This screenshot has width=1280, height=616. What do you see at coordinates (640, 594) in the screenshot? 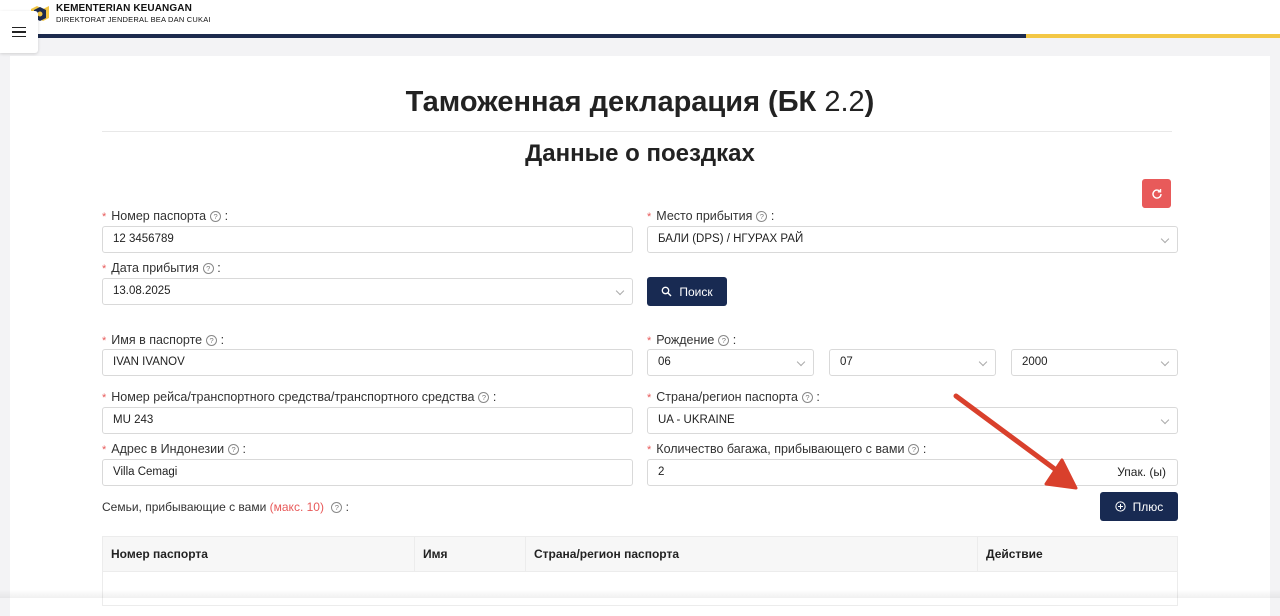
I see `bottom-shadow` at bounding box center [640, 594].